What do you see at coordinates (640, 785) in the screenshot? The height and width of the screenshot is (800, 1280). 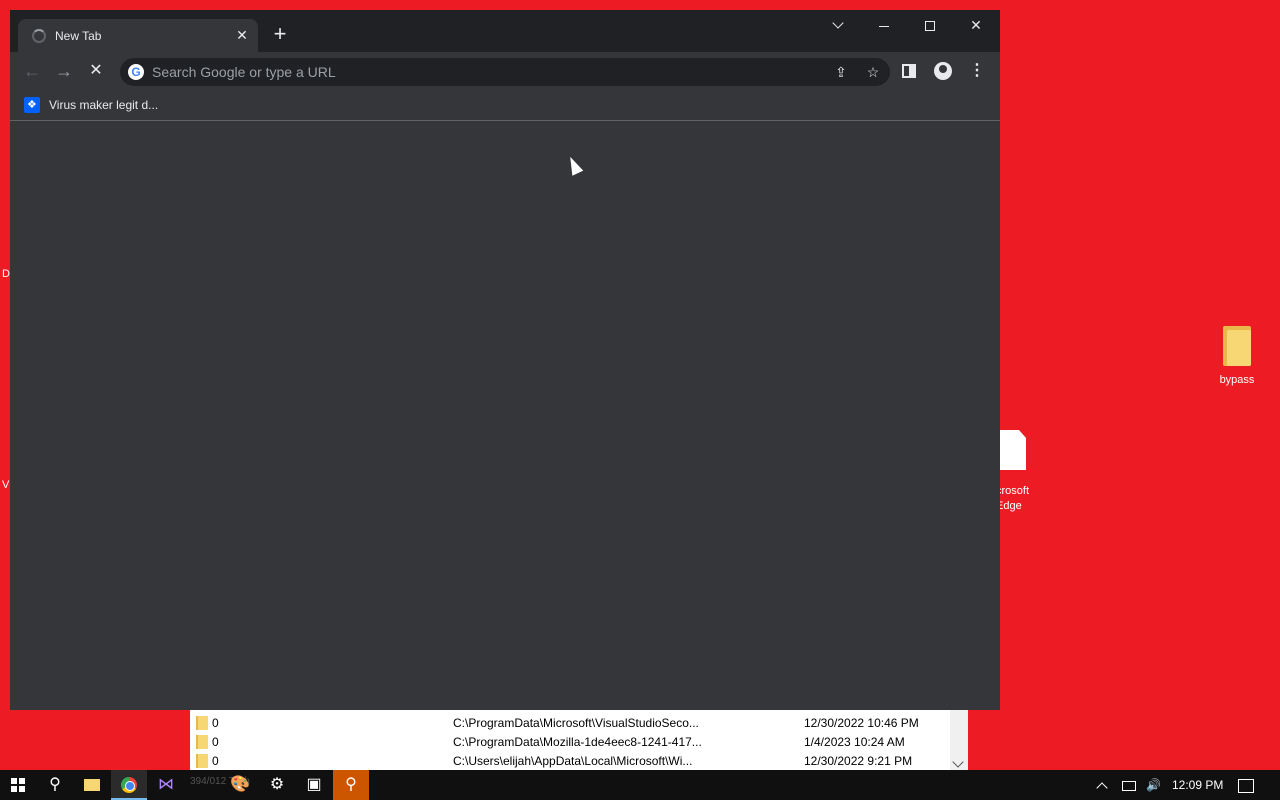 I see `taskbar: ⚲ ⋈ 394/012 Tech 🎨 ⚙ ▣ ⚲ 🔊 12:09 PM` at bounding box center [640, 785].